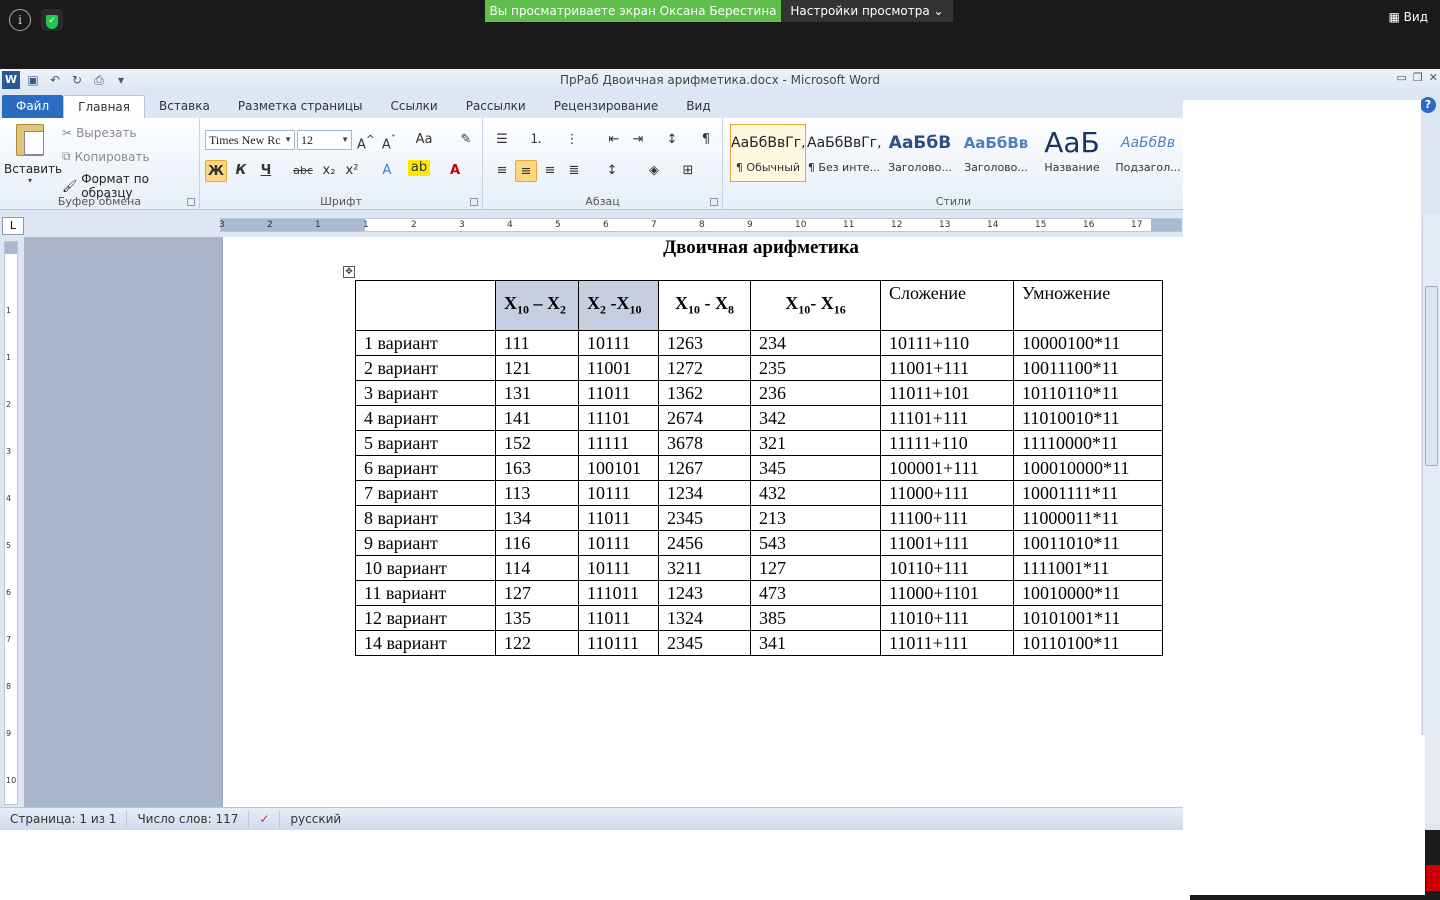 This screenshot has width=1440, height=900. What do you see at coordinates (537, 543) in the screenshot?
I see `table-cell: 116` at bounding box center [537, 543].